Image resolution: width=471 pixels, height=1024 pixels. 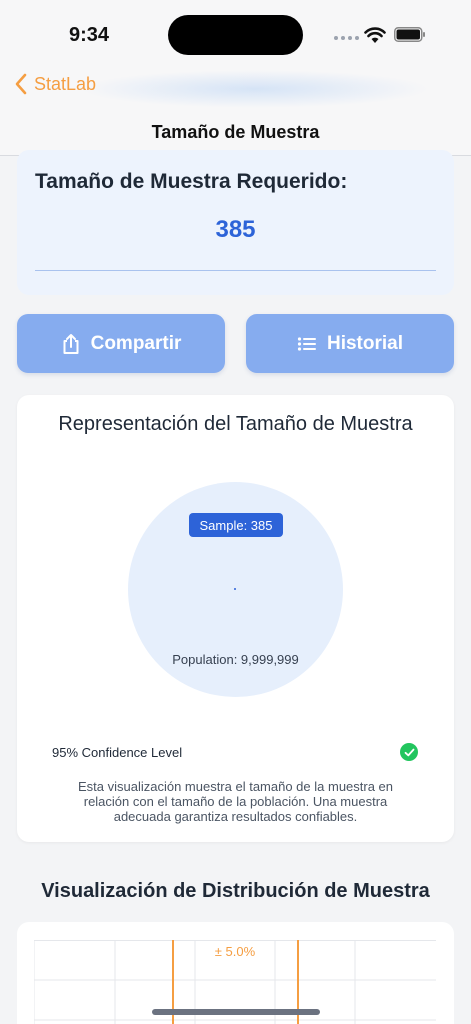 I want to click on back-button-label: StatLab, so click(x=65, y=83).